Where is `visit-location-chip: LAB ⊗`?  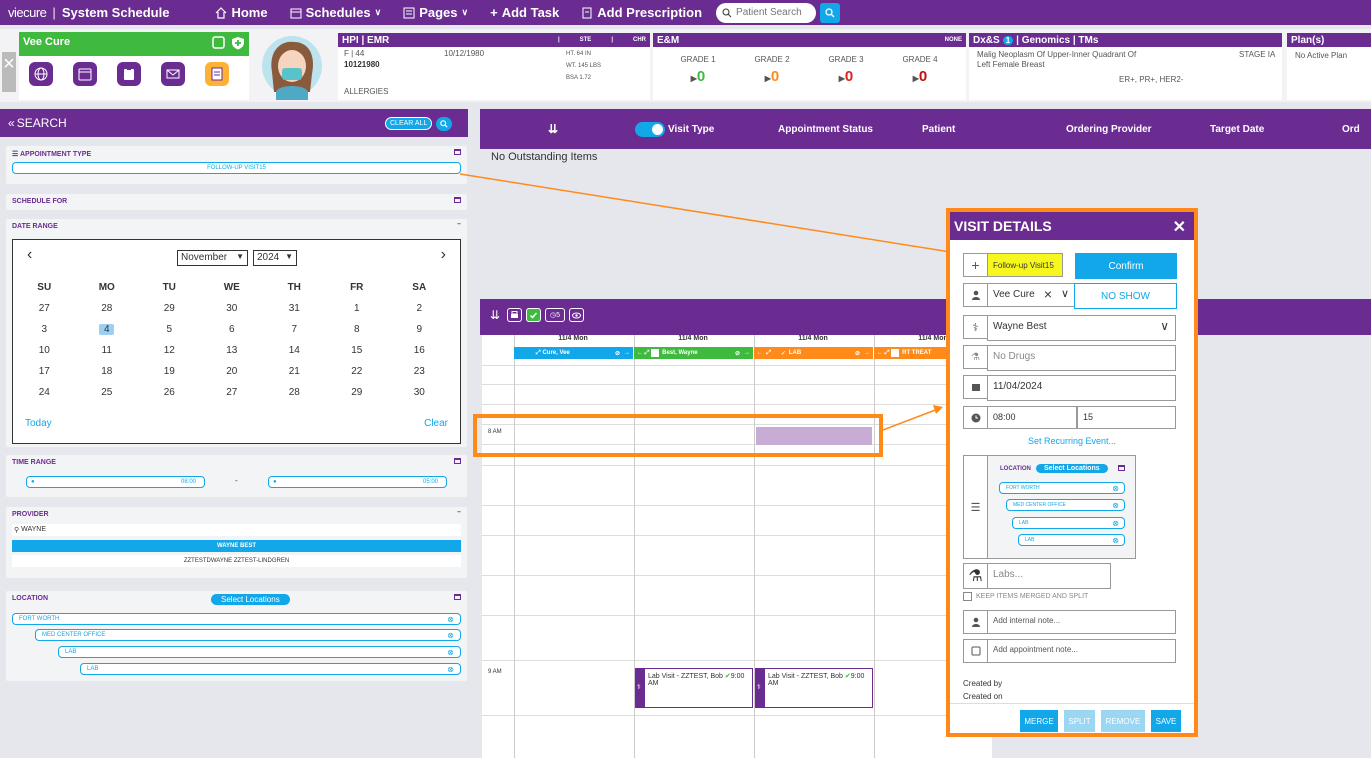
visit-location-chip: LAB ⊗ is located at coordinates (1071, 540).